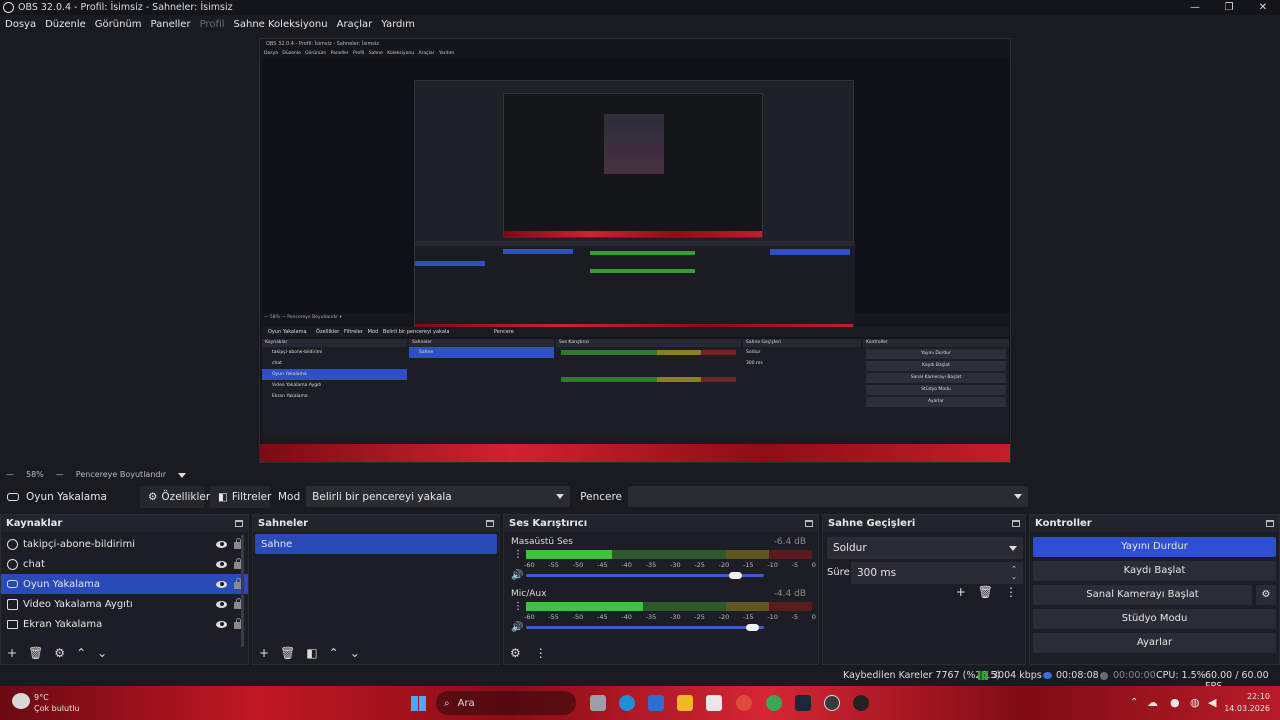 This screenshot has height=720, width=1280. I want to click on settings-button: Ayarlar, so click(1154, 643).